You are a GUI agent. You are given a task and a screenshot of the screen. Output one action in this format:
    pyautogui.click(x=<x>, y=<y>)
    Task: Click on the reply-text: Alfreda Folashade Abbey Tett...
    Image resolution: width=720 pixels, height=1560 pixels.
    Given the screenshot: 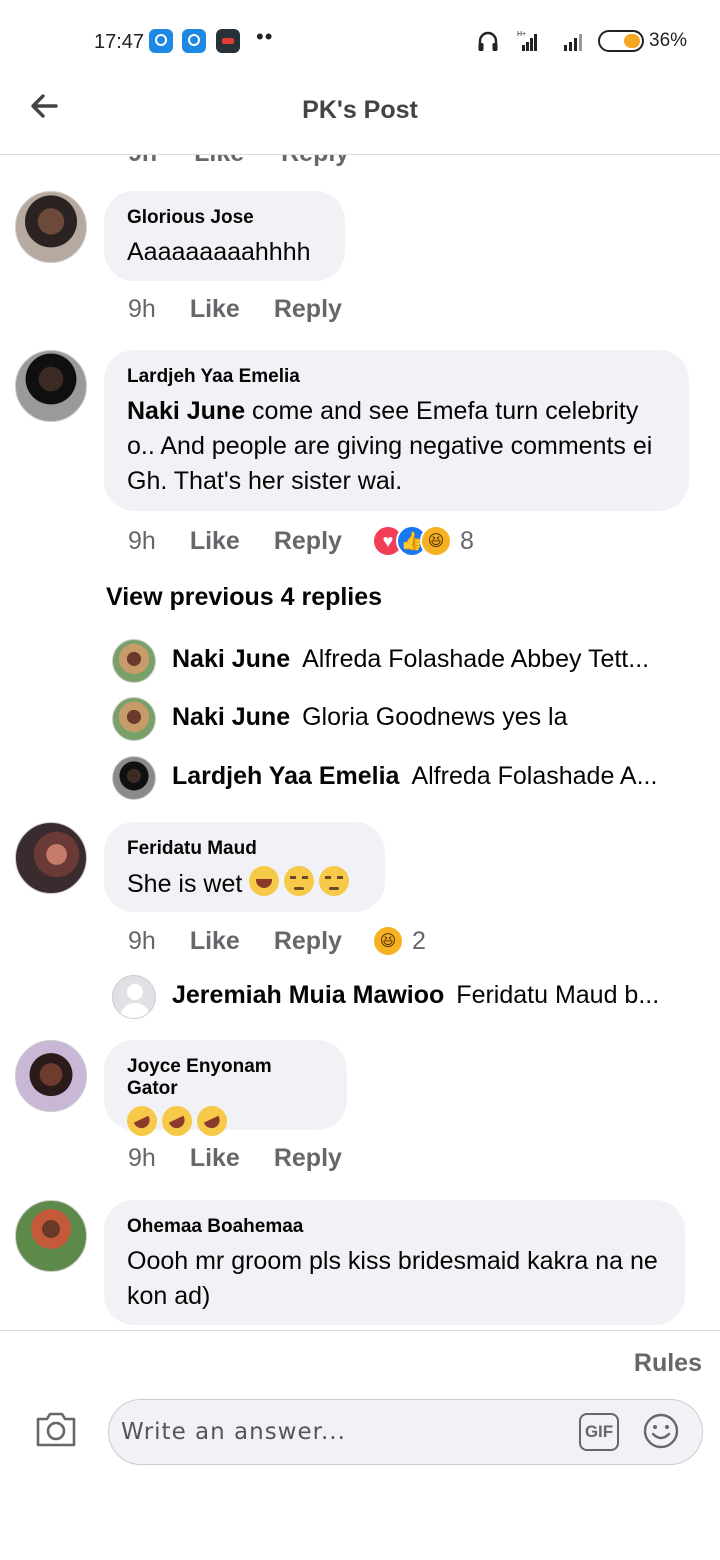 What is the action you would take?
    pyautogui.click(x=476, y=659)
    